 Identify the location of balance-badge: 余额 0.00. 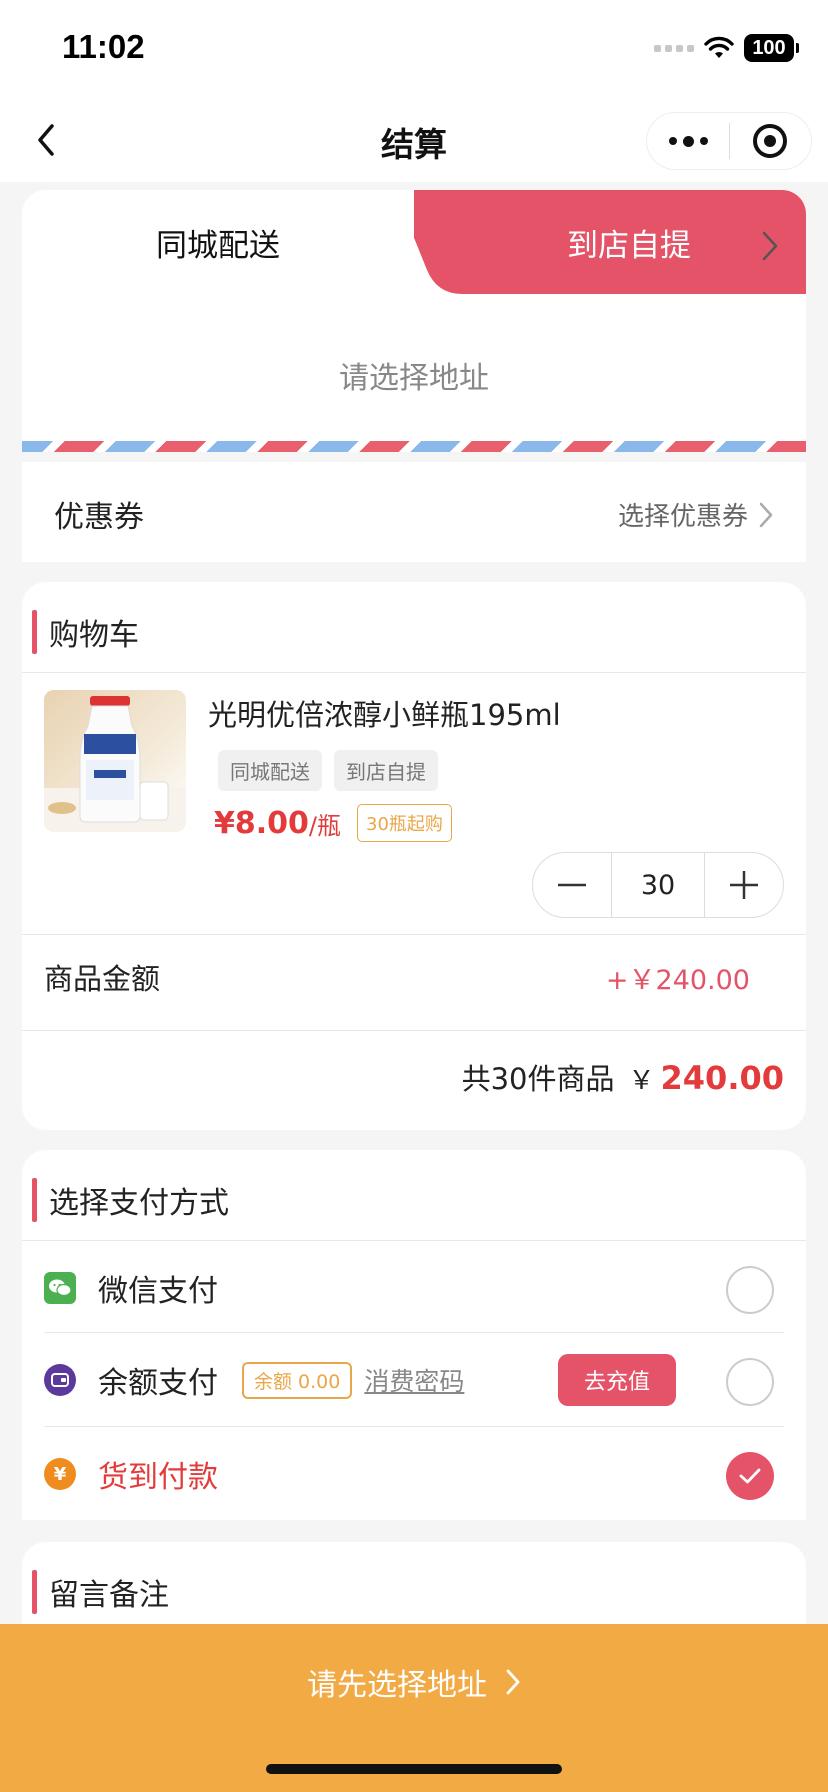
(297, 1380).